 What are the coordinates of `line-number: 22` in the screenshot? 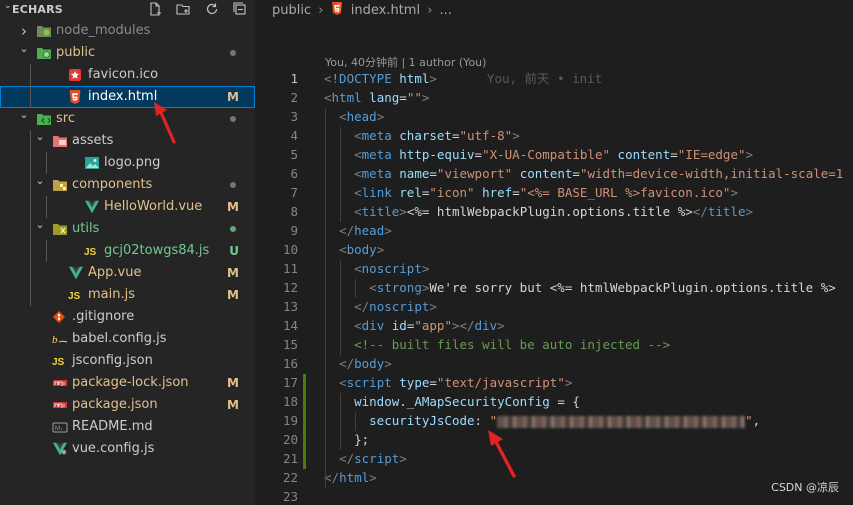 It's located at (290, 477).